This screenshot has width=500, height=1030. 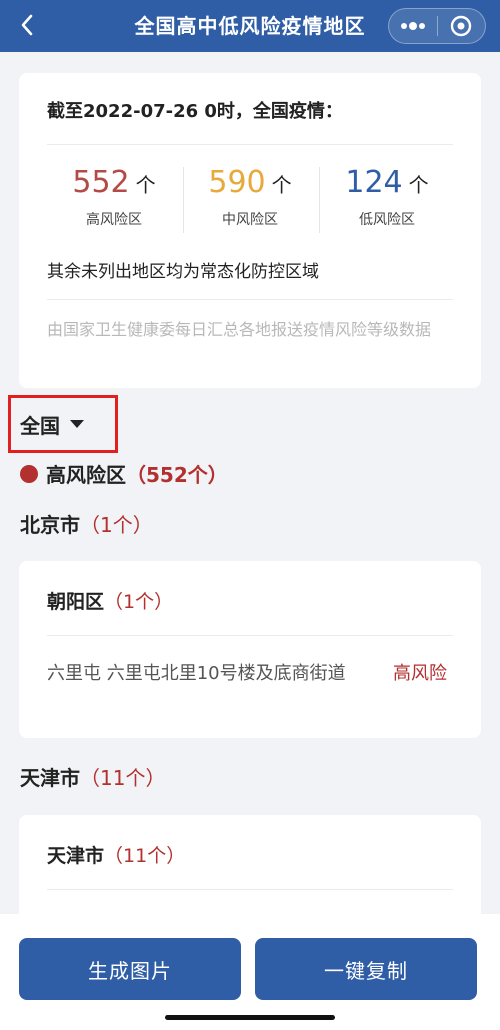 What do you see at coordinates (29, 473) in the screenshot?
I see `high-risk-dot-icon` at bounding box center [29, 473].